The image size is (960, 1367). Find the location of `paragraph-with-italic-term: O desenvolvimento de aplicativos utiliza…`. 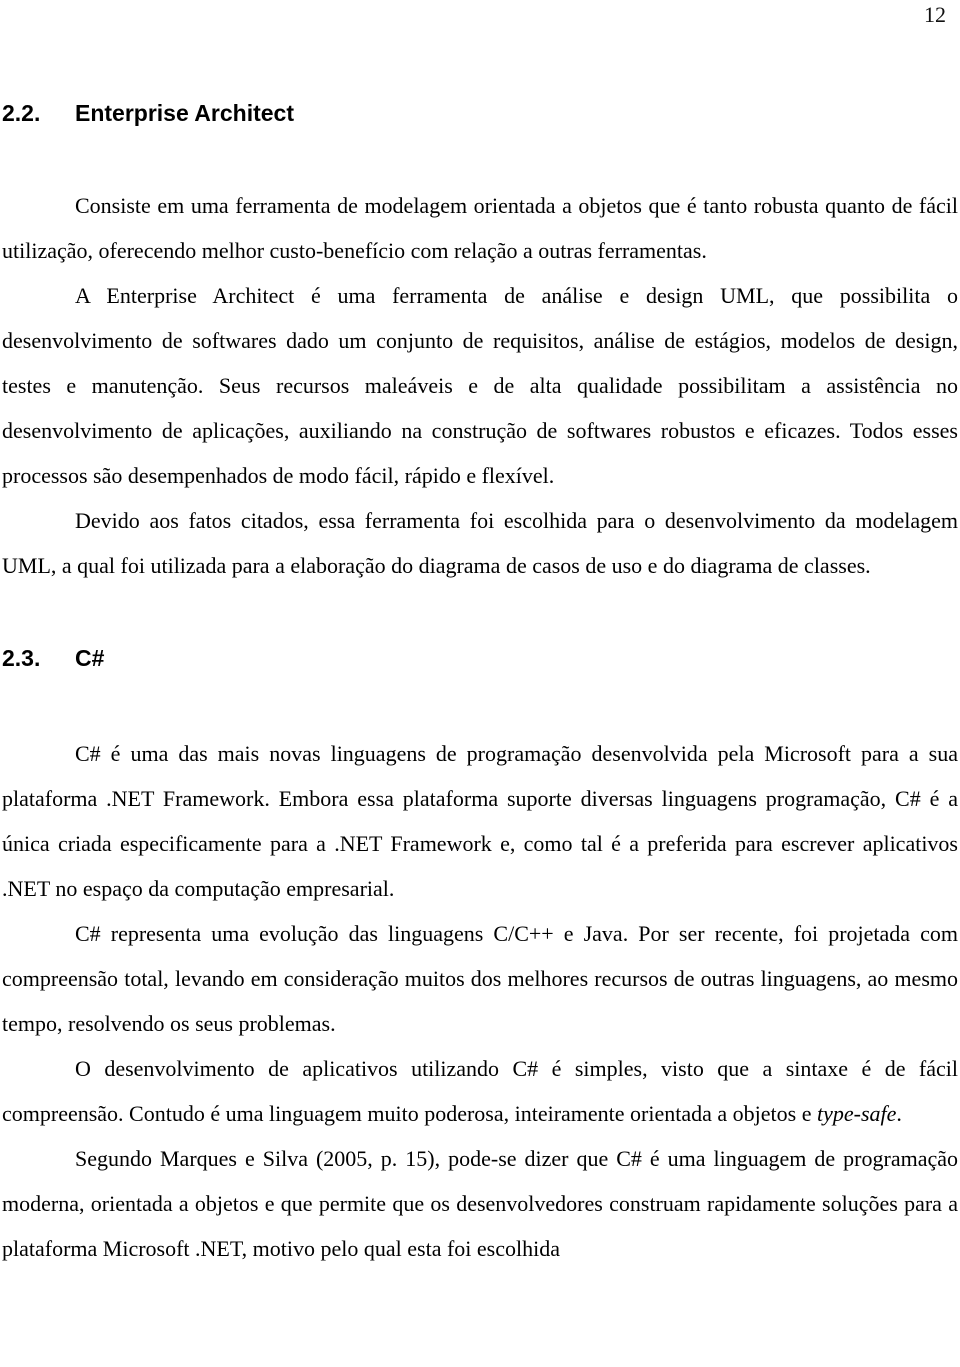

paragraph-with-italic-term: O desenvolvimento de aplicativos utiliza… is located at coordinates (480, 1091).